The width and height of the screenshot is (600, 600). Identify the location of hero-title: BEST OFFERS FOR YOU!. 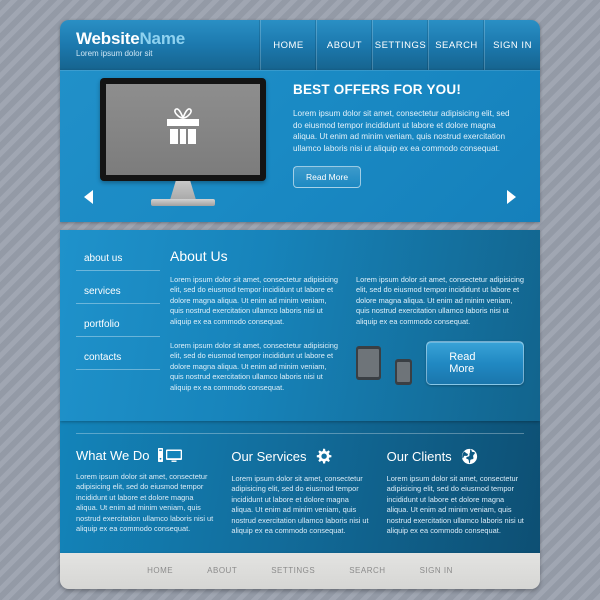
(377, 89).